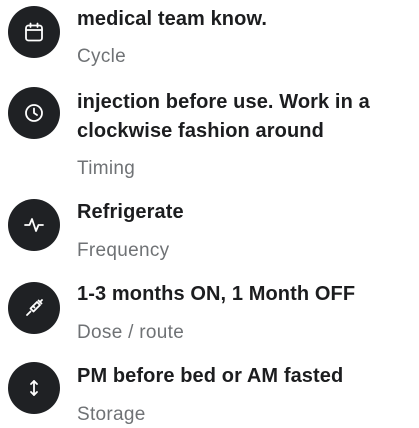 The width and height of the screenshot is (419, 428). What do you see at coordinates (34, 388) in the screenshot?
I see `vertical-arrows-icon` at bounding box center [34, 388].